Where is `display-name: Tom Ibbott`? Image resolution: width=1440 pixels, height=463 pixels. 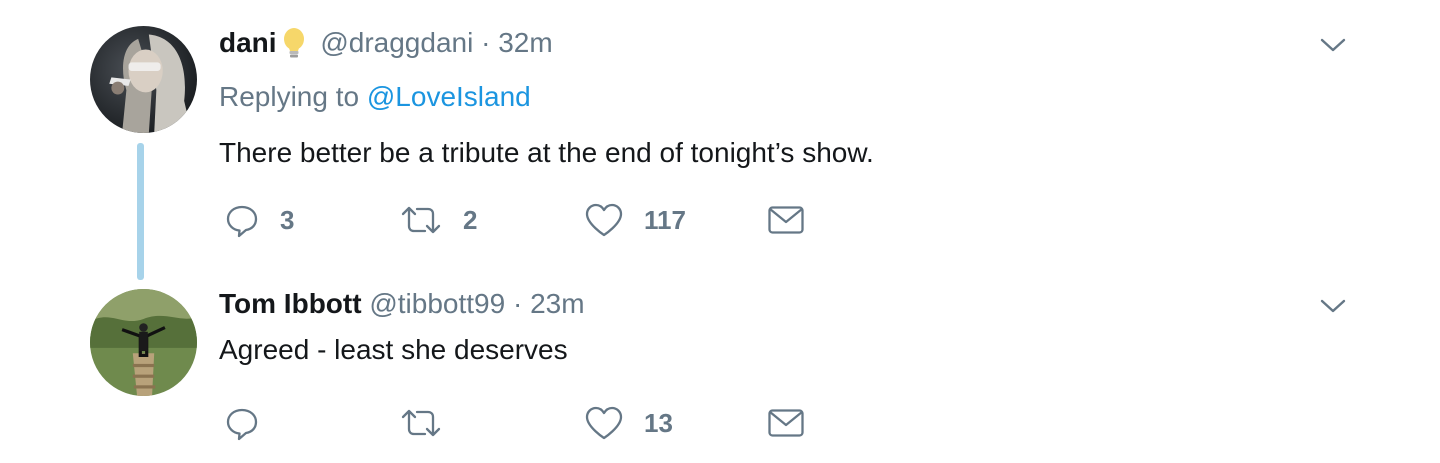 display-name: Tom Ibbott is located at coordinates (290, 303).